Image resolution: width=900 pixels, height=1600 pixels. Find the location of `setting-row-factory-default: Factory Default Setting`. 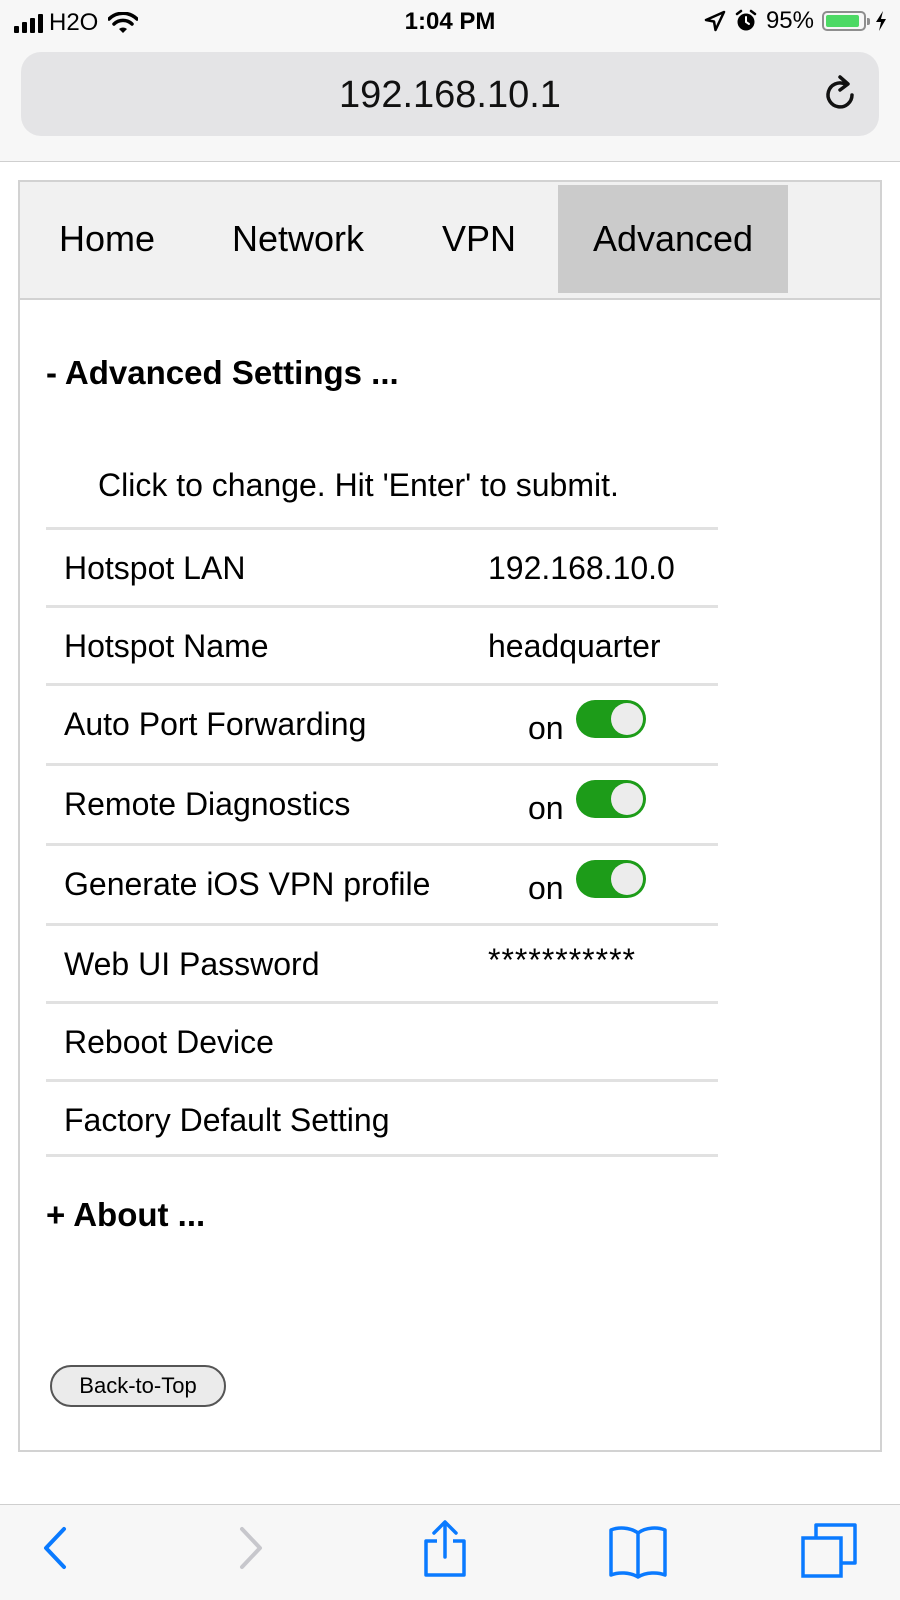

setting-row-factory-default: Factory Default Setting is located at coordinates (382, 1118).